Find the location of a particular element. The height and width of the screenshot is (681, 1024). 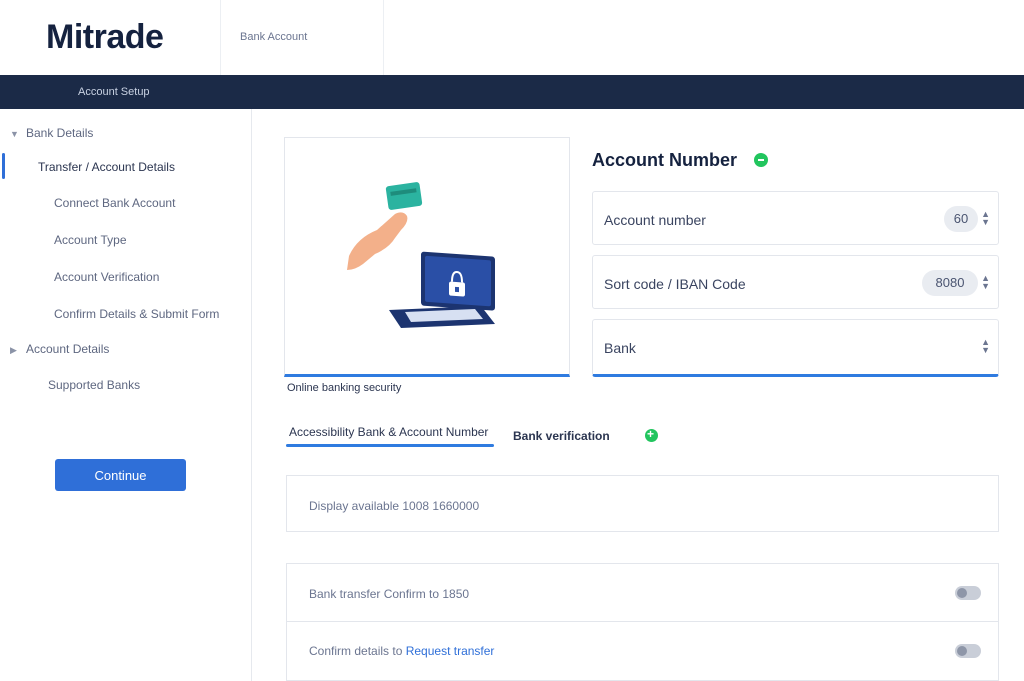

account-number-title: Account Number is located at coordinates (665, 160).